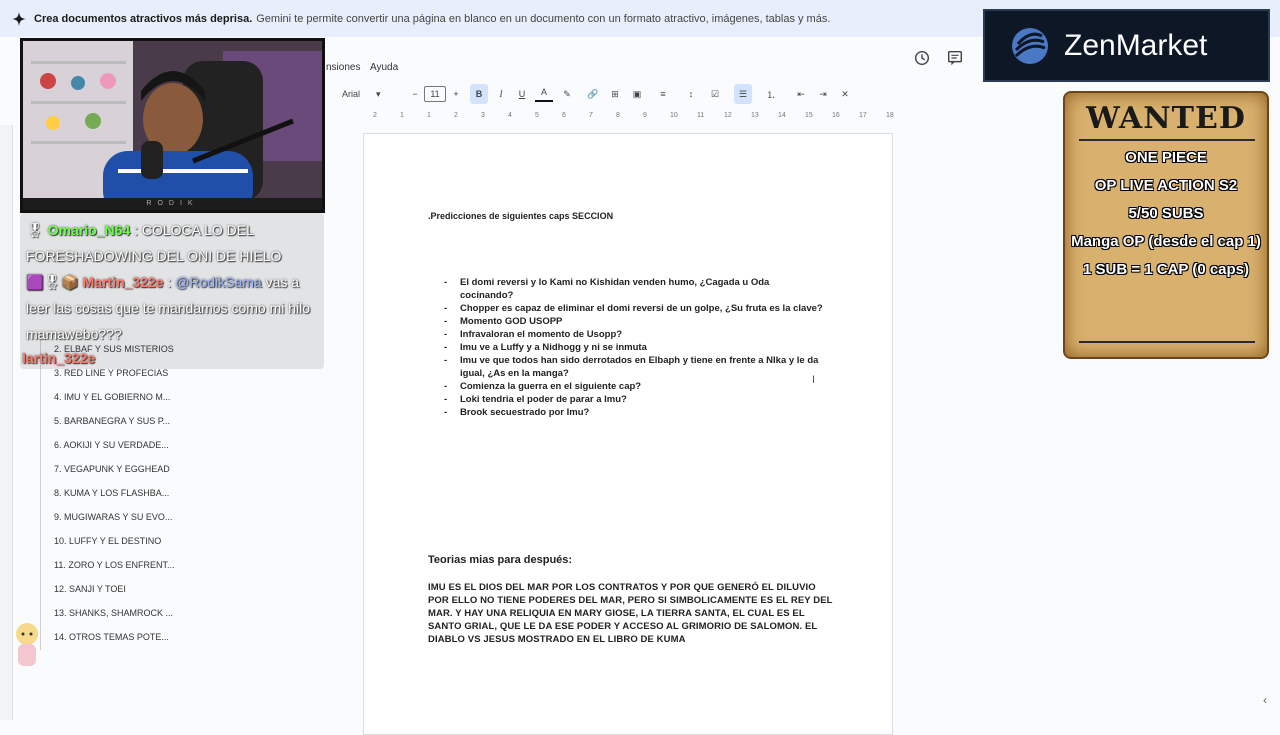 Image resolution: width=1280 pixels, height=735 pixels. I want to click on streamer-image, so click(172, 125).